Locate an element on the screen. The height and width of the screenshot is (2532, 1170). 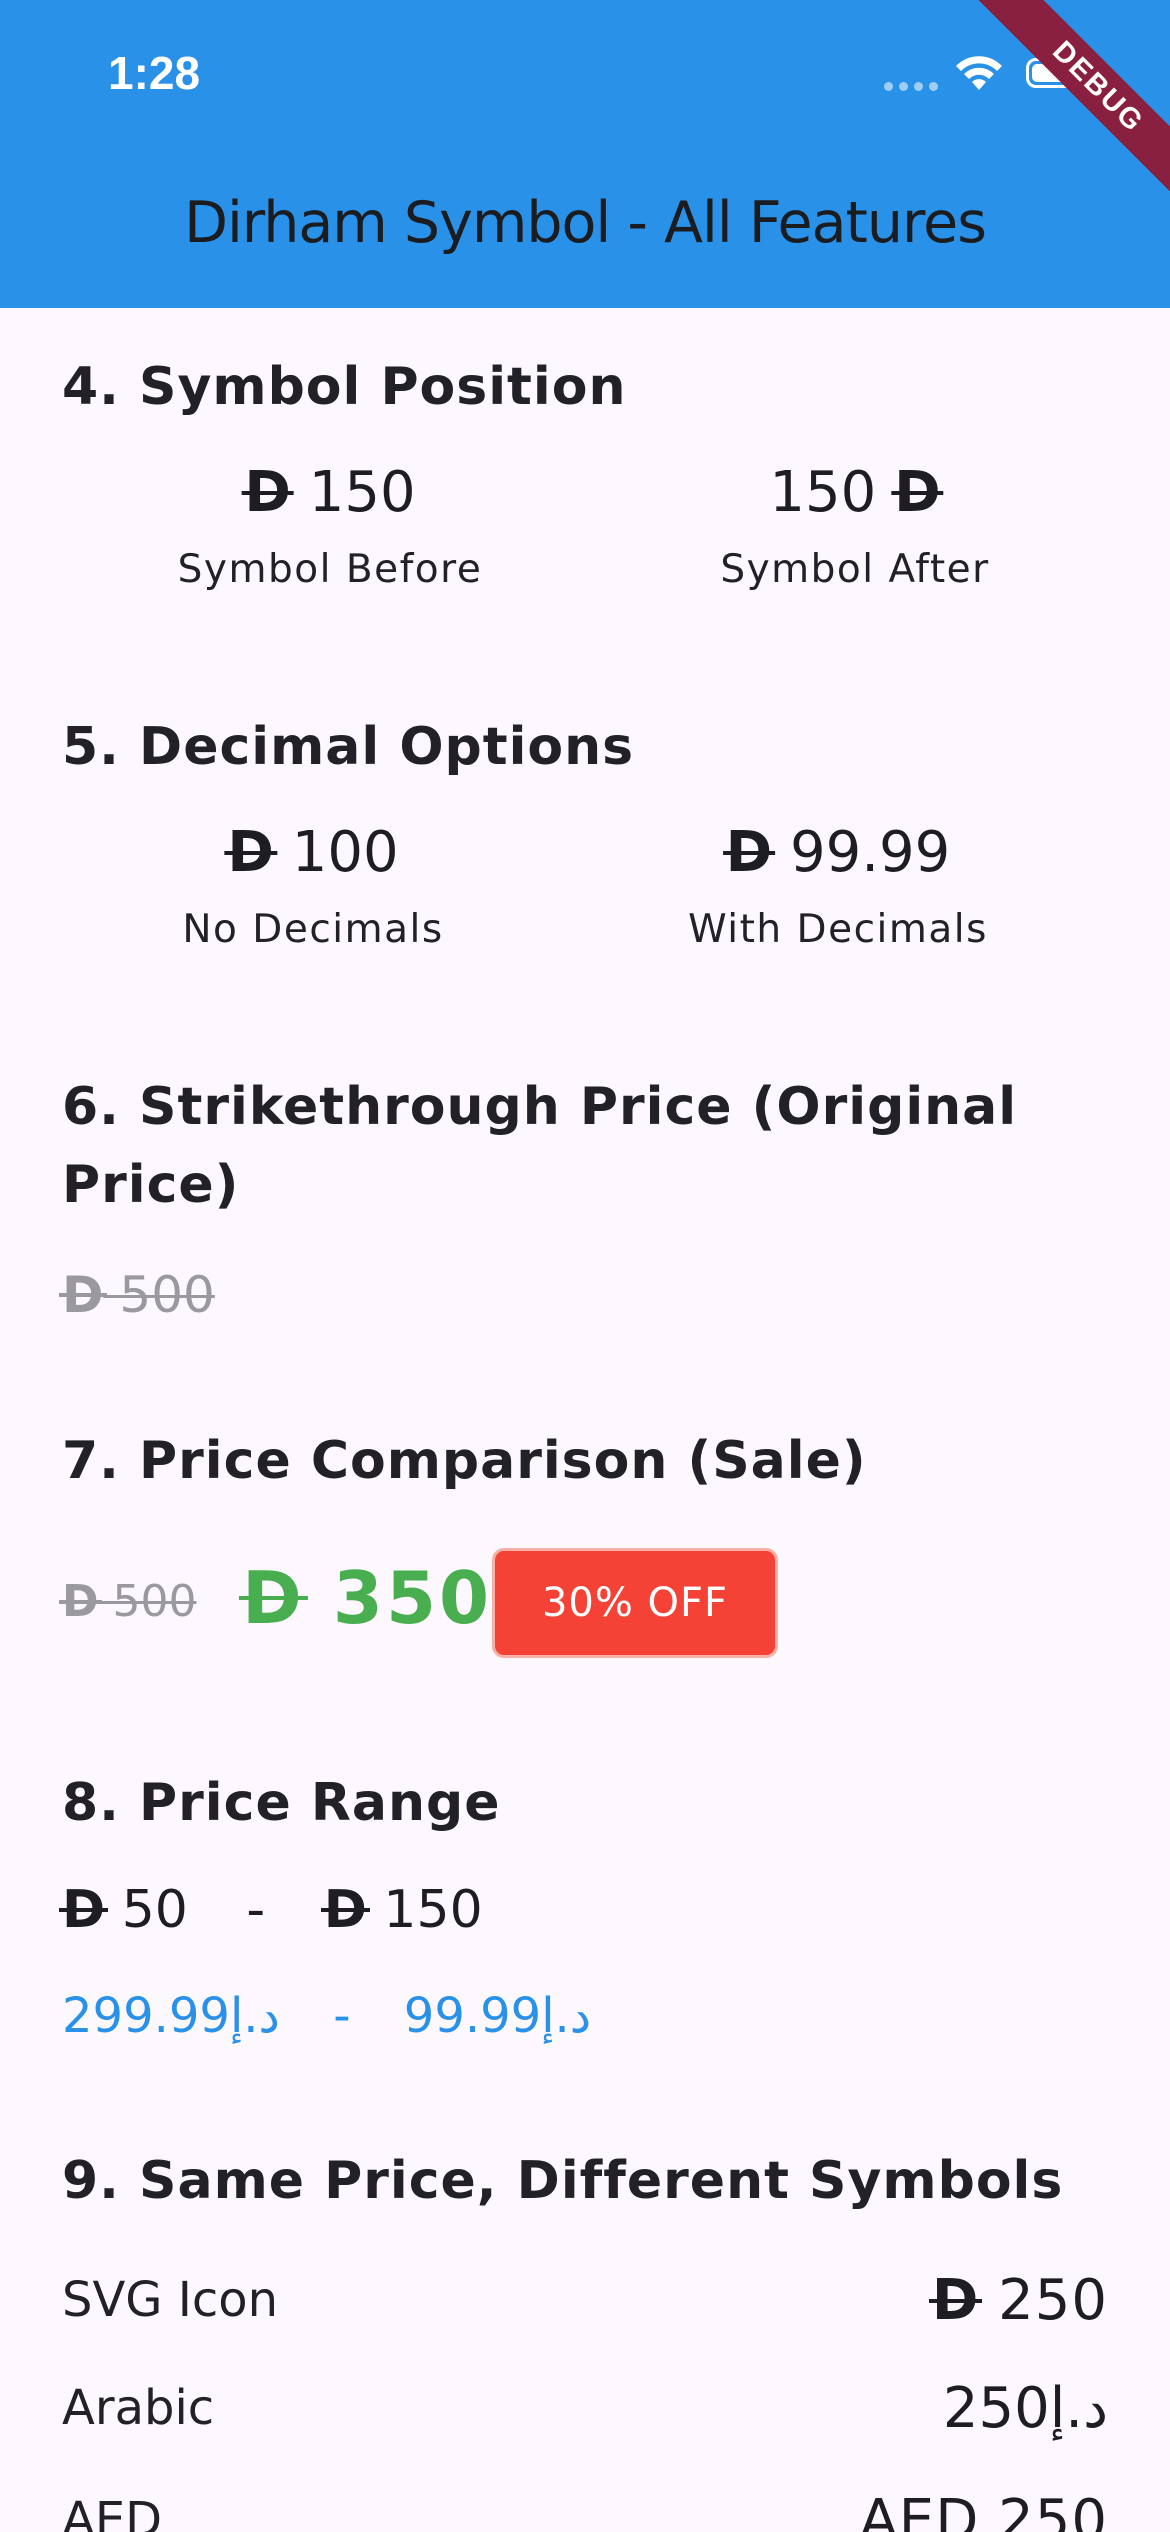
app-bar: 1:28 Dirham Symbol - All Features DEBUG is located at coordinates (585, 154).